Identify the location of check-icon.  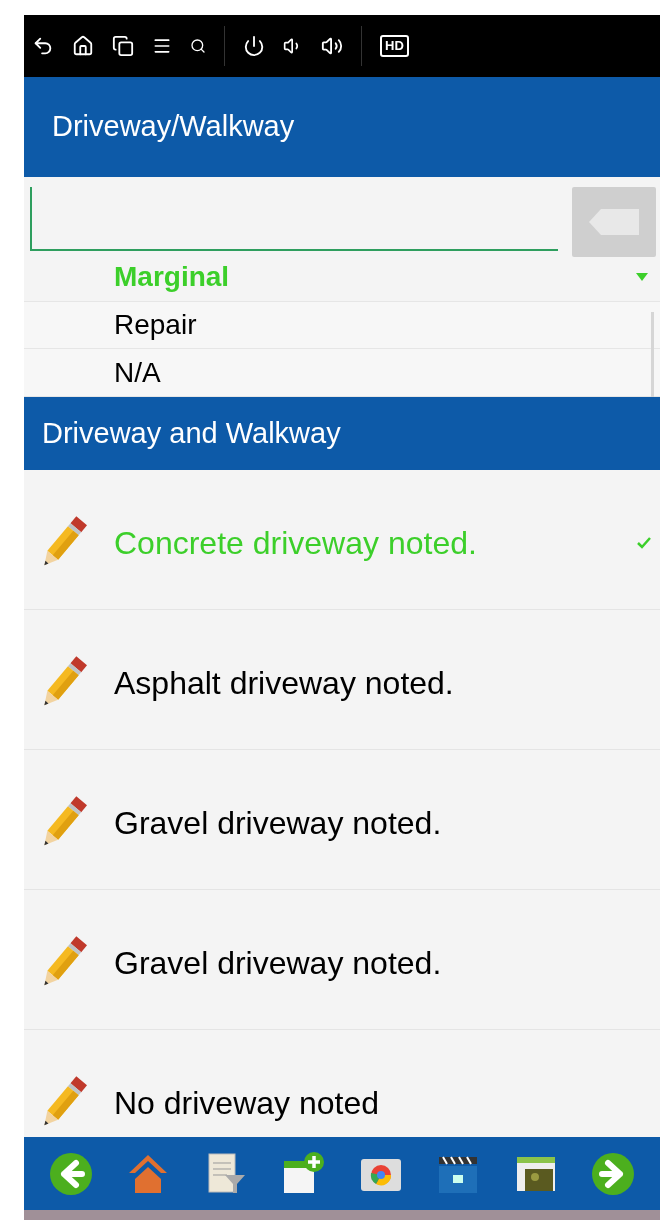
(644, 542).